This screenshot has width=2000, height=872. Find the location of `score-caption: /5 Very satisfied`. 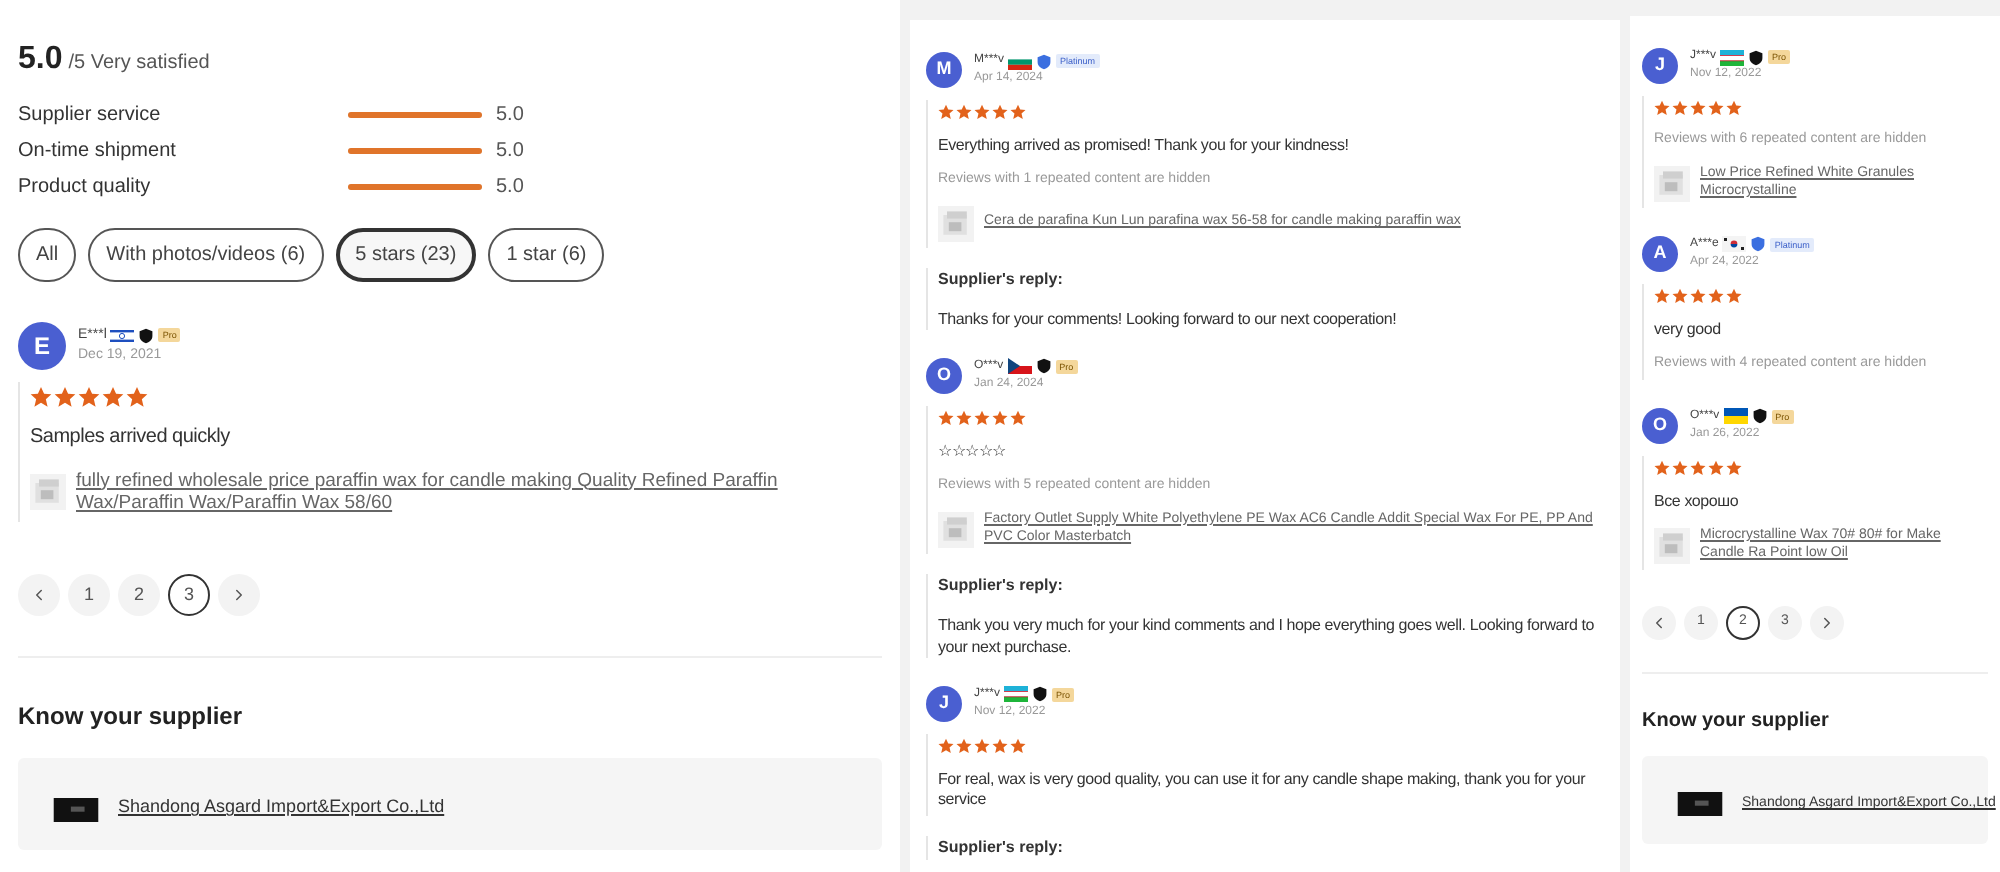

score-caption: /5 Very satisfied is located at coordinates (139, 64).